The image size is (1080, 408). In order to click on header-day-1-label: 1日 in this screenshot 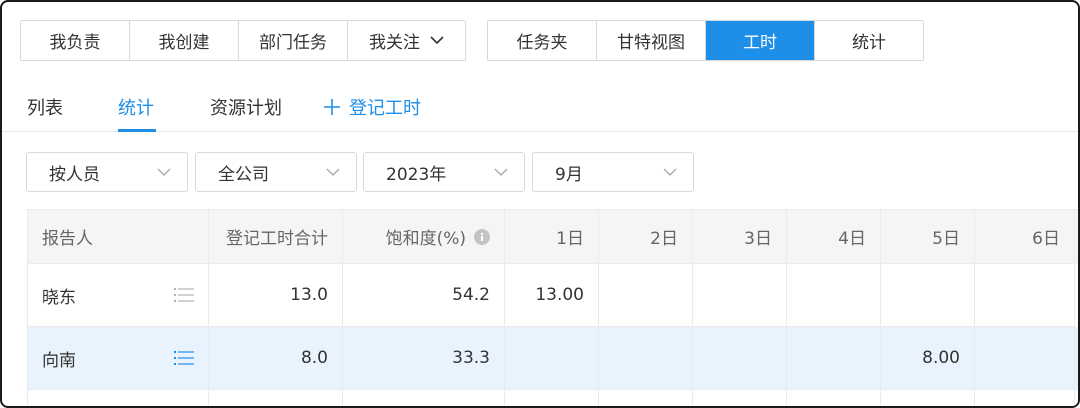, I will do `click(570, 239)`.